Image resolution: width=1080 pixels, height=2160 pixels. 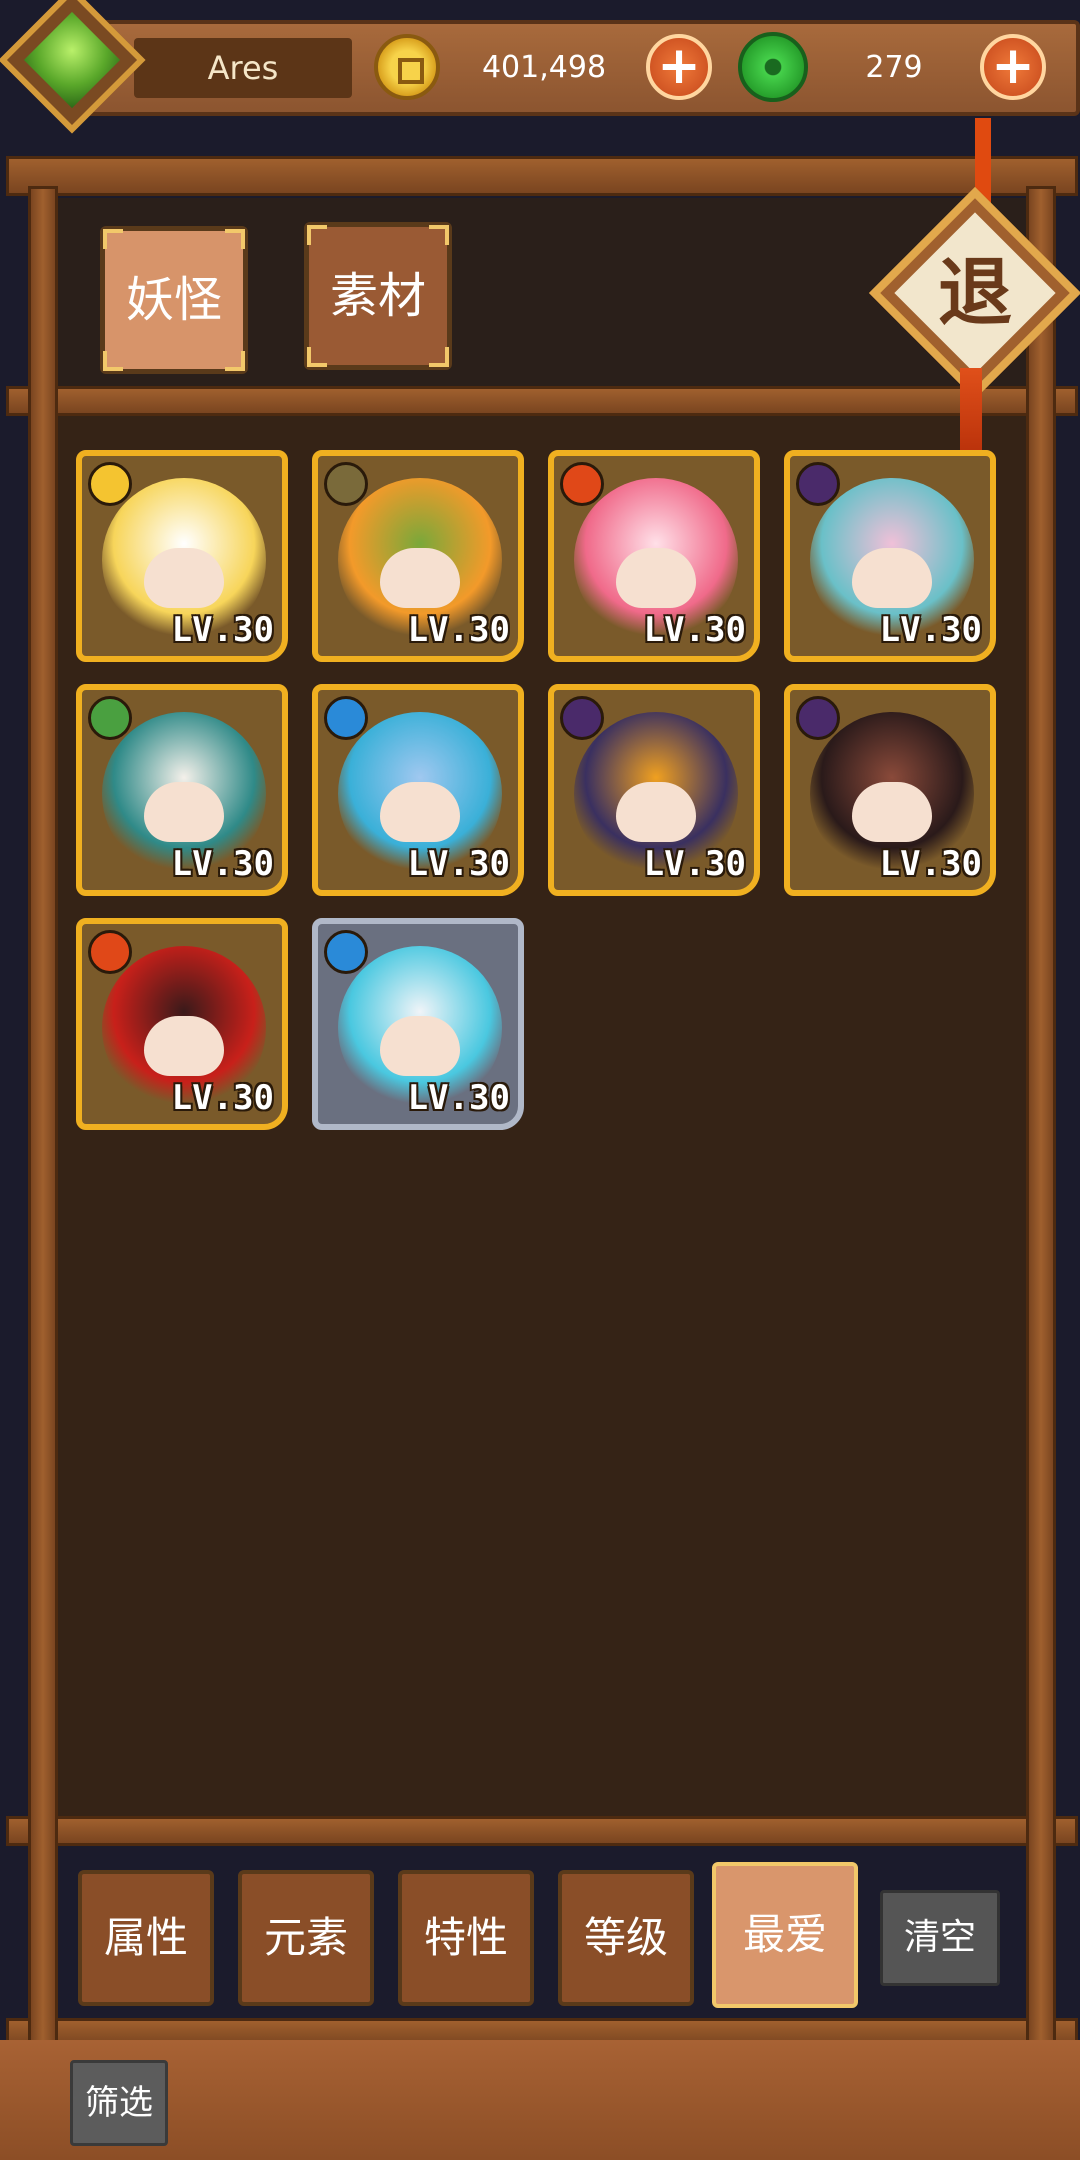 What do you see at coordinates (542, 1831) in the screenshot?
I see `lower-beam` at bounding box center [542, 1831].